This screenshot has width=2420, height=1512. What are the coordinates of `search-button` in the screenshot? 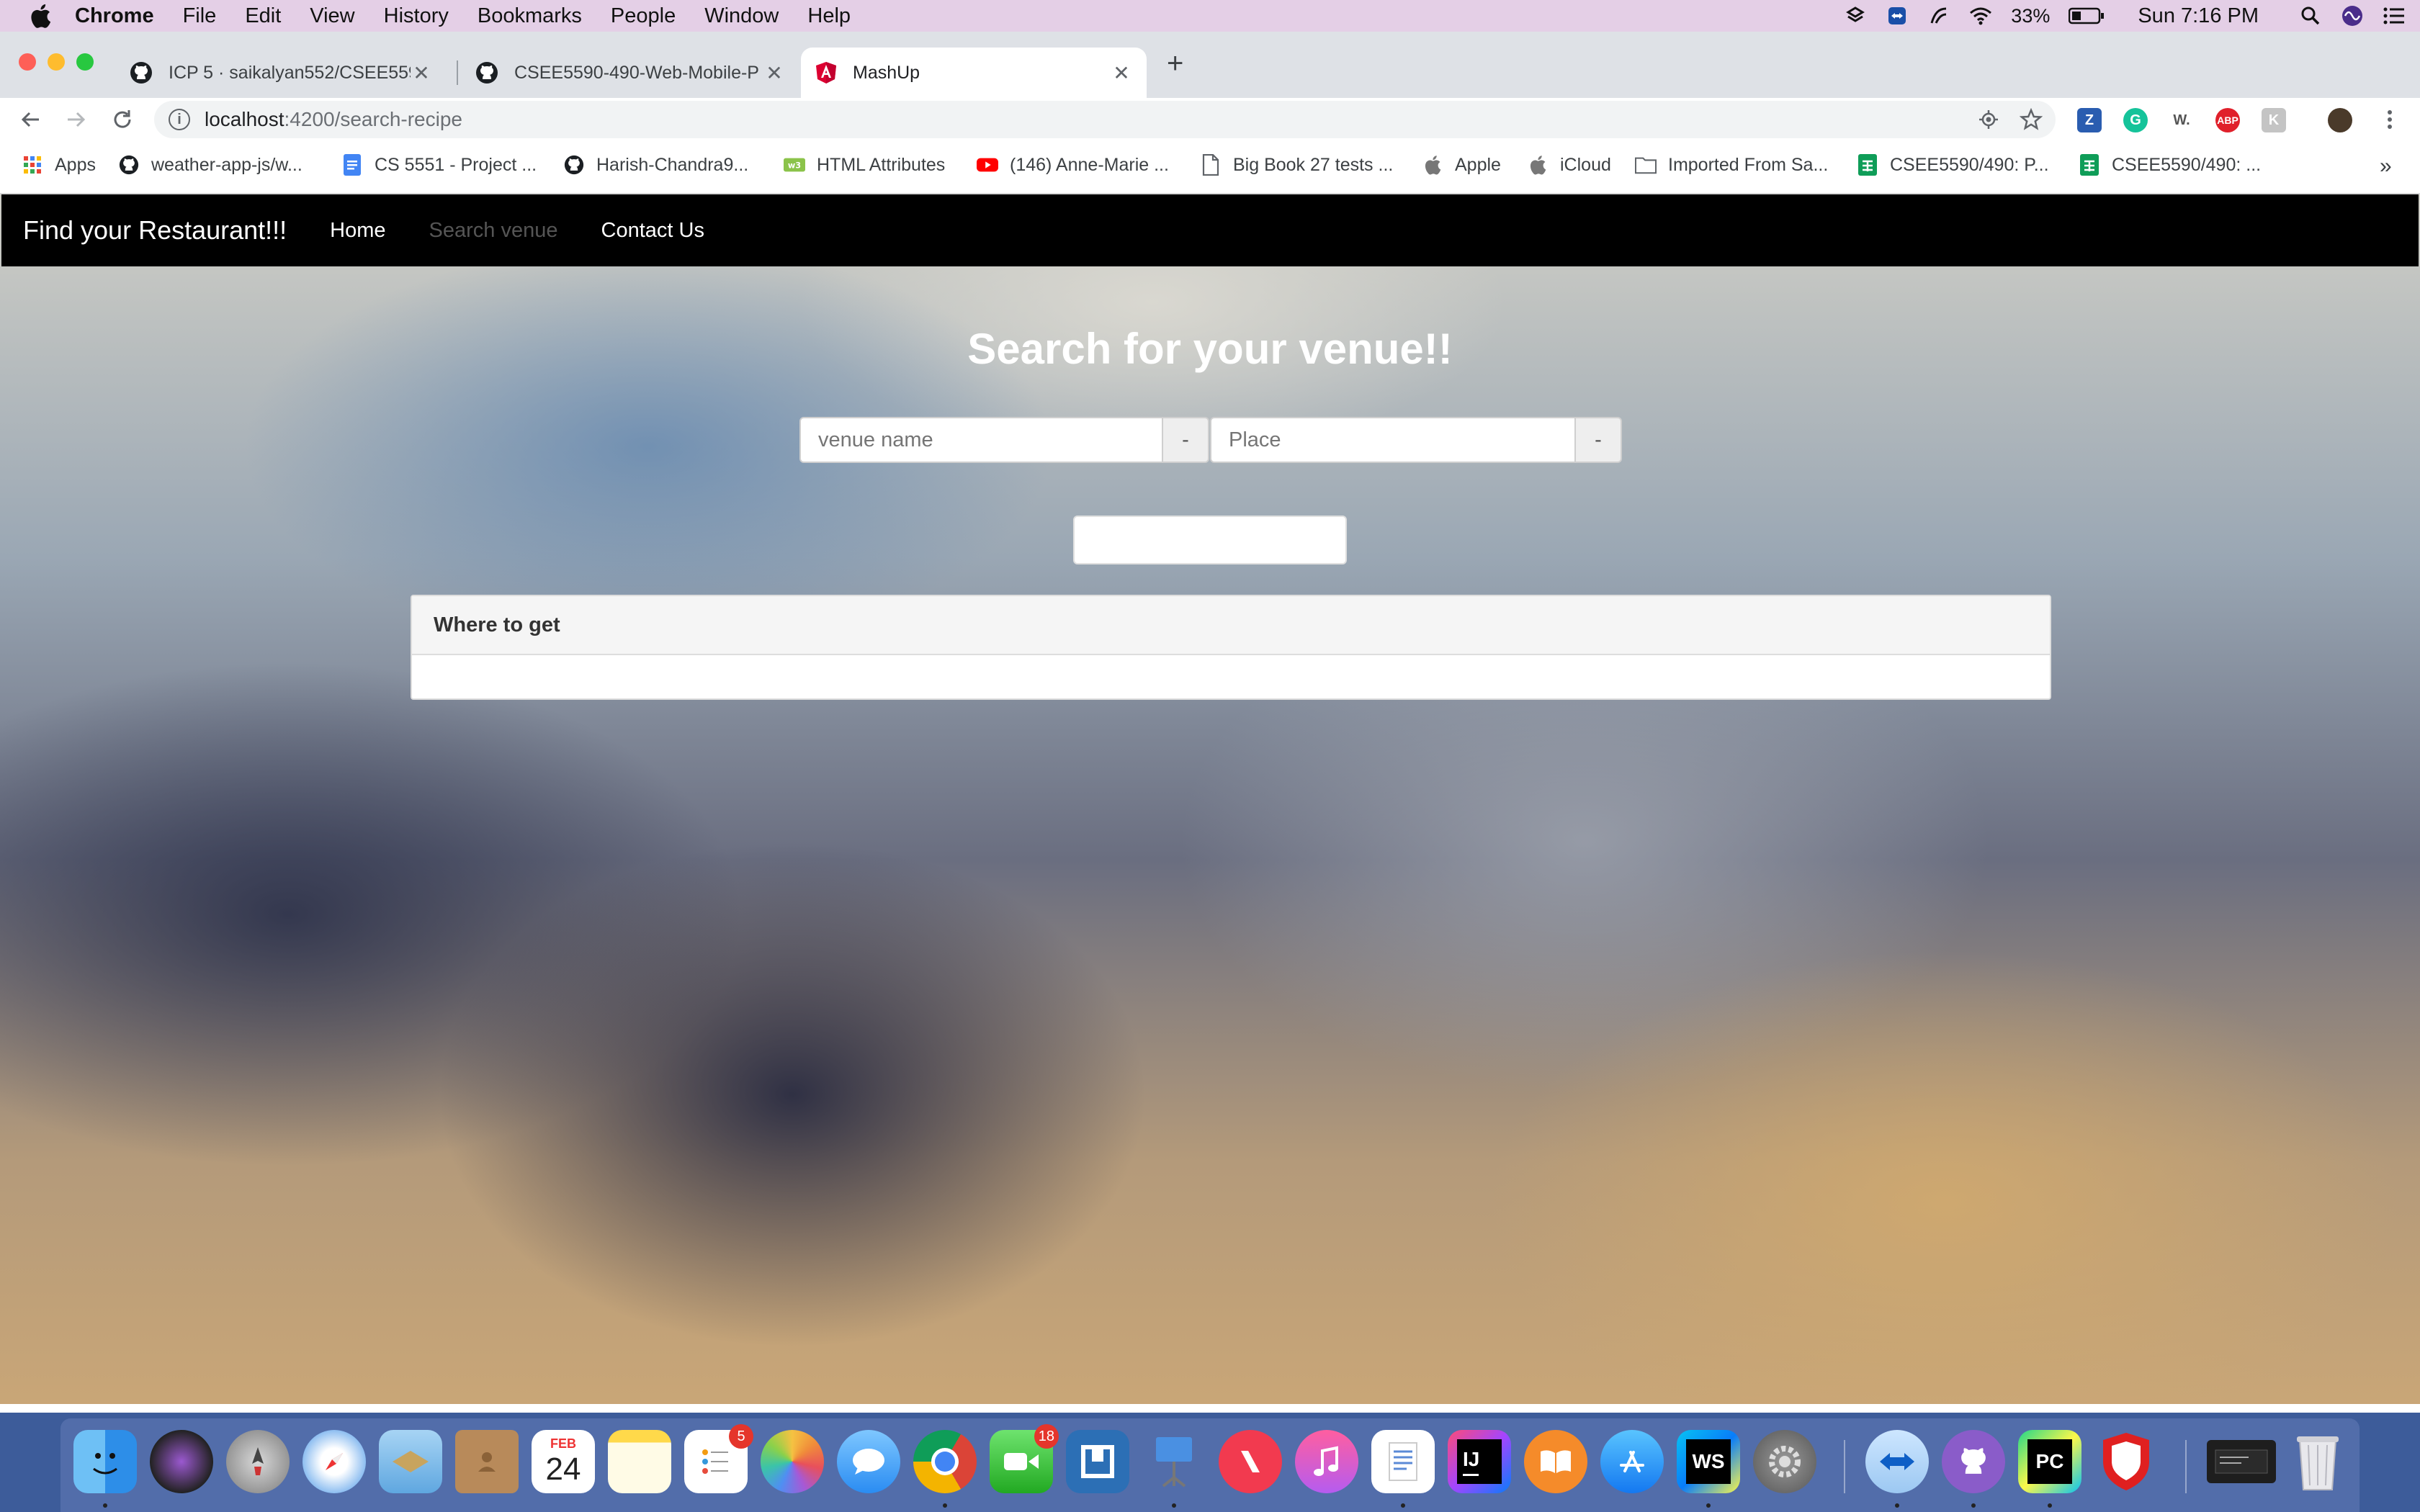 It's located at (1210, 540).